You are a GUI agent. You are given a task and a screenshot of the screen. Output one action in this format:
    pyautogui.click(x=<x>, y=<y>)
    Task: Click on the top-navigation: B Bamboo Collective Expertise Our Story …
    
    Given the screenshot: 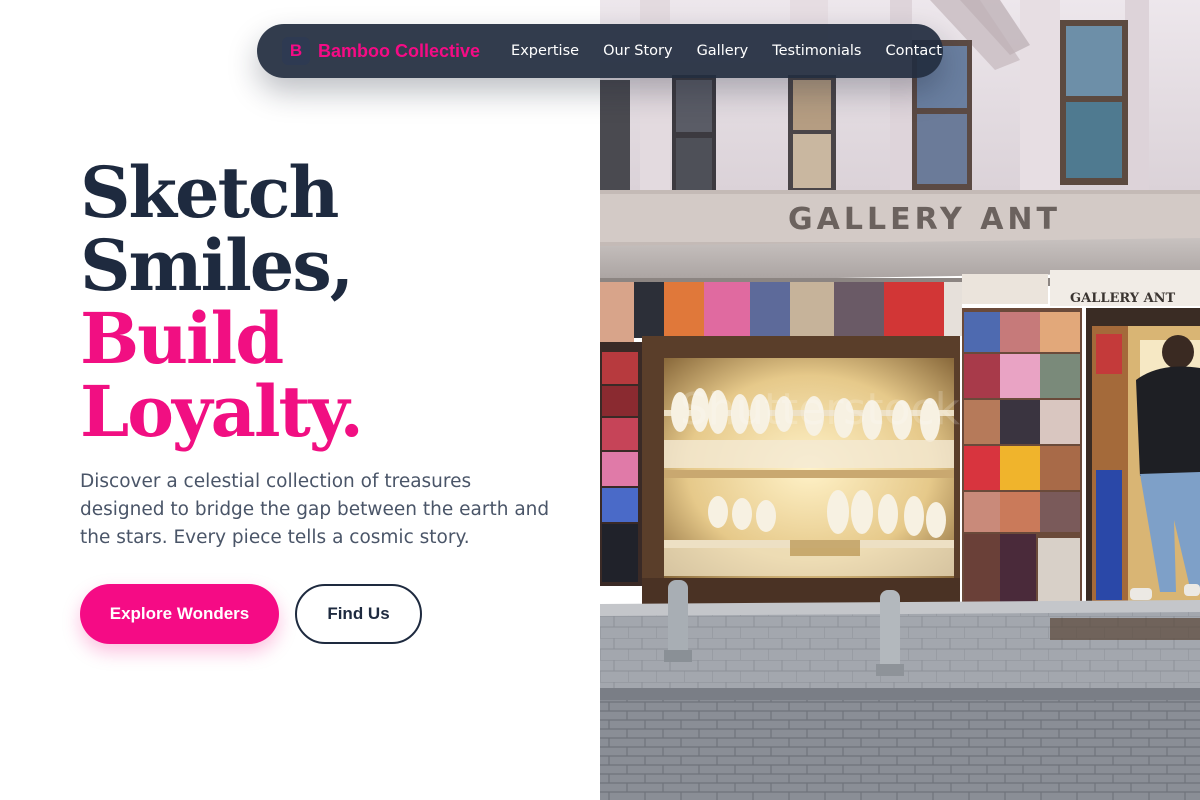 What is the action you would take?
    pyautogui.click(x=600, y=51)
    